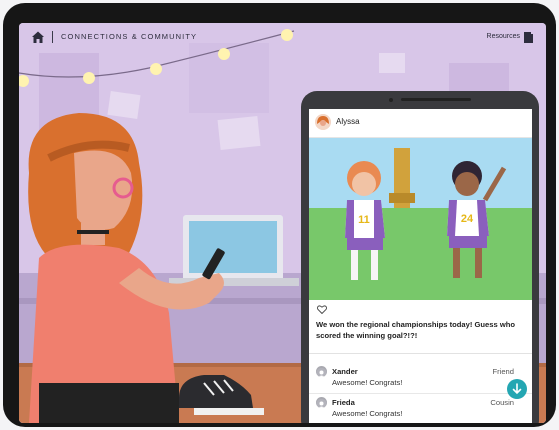 The width and height of the screenshot is (559, 430). What do you see at coordinates (528, 37) in the screenshot?
I see `book-icon` at bounding box center [528, 37].